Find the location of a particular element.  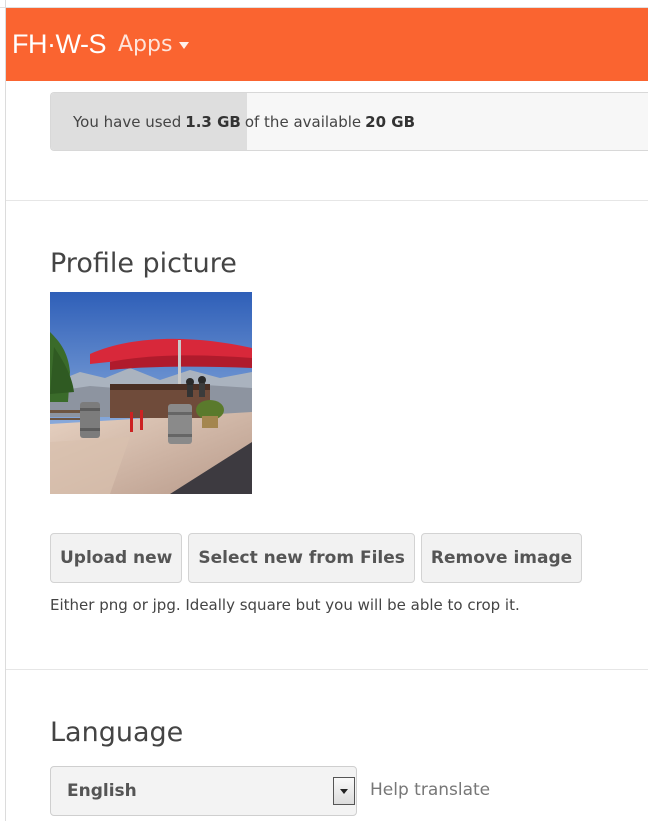

help-translate-link: Help translate is located at coordinates (430, 790).